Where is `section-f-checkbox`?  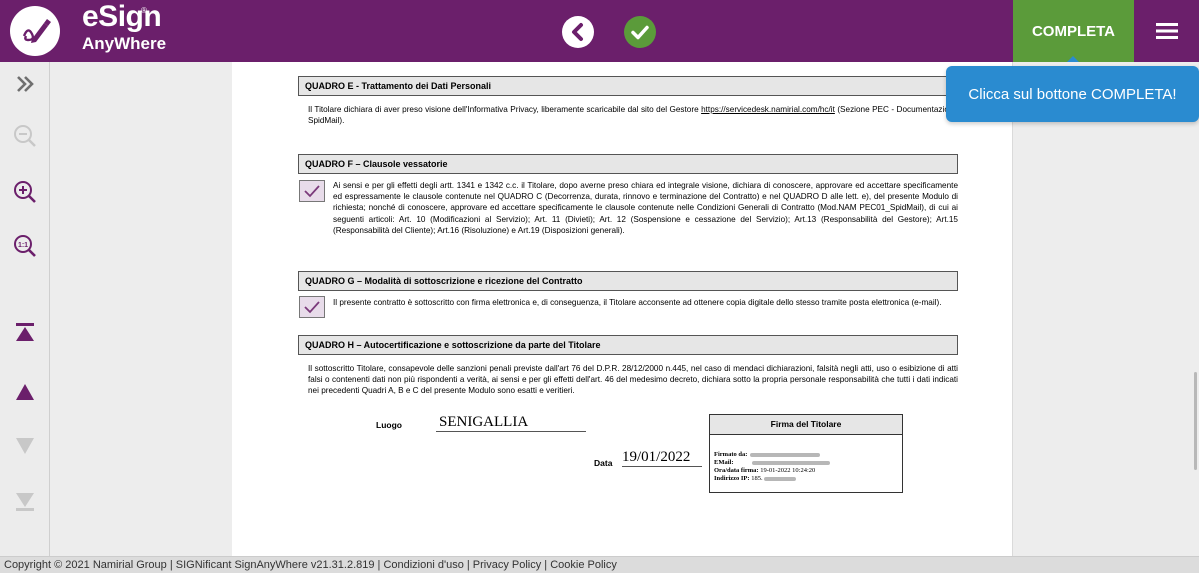 section-f-checkbox is located at coordinates (312, 191).